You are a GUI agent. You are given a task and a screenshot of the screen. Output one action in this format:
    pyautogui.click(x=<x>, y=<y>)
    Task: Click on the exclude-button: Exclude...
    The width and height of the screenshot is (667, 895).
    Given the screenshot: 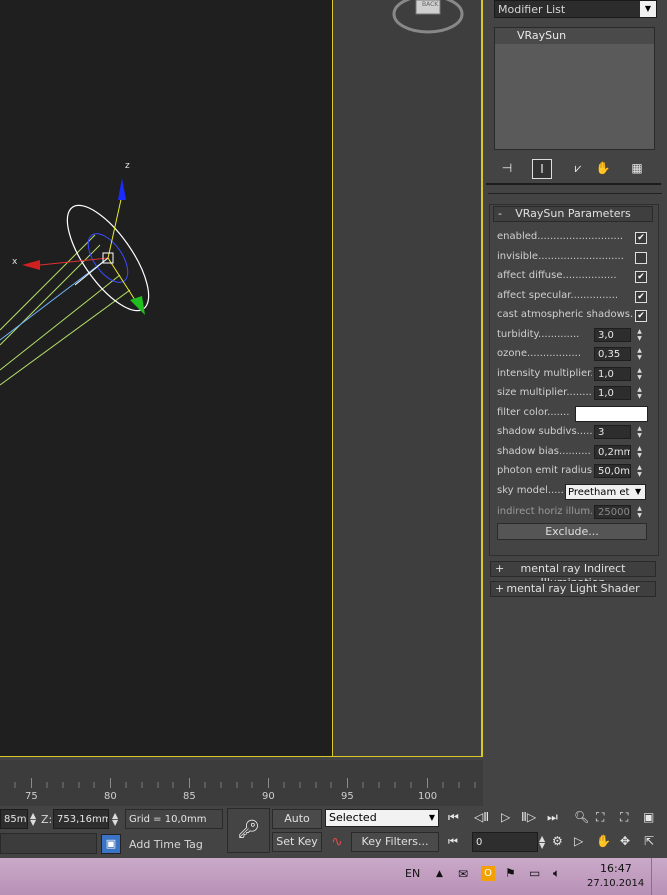 What is the action you would take?
    pyautogui.click(x=572, y=531)
    